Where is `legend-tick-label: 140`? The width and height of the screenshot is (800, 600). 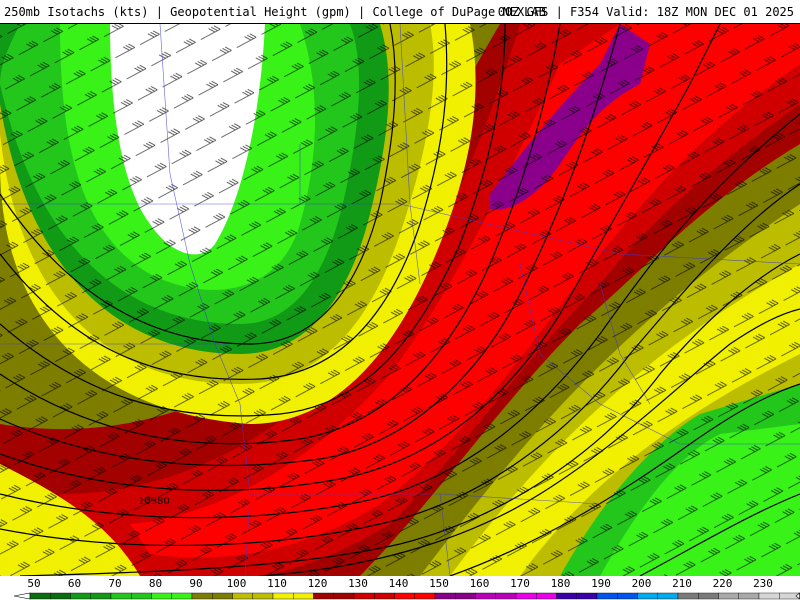 legend-tick-label: 140 is located at coordinates (399, 583).